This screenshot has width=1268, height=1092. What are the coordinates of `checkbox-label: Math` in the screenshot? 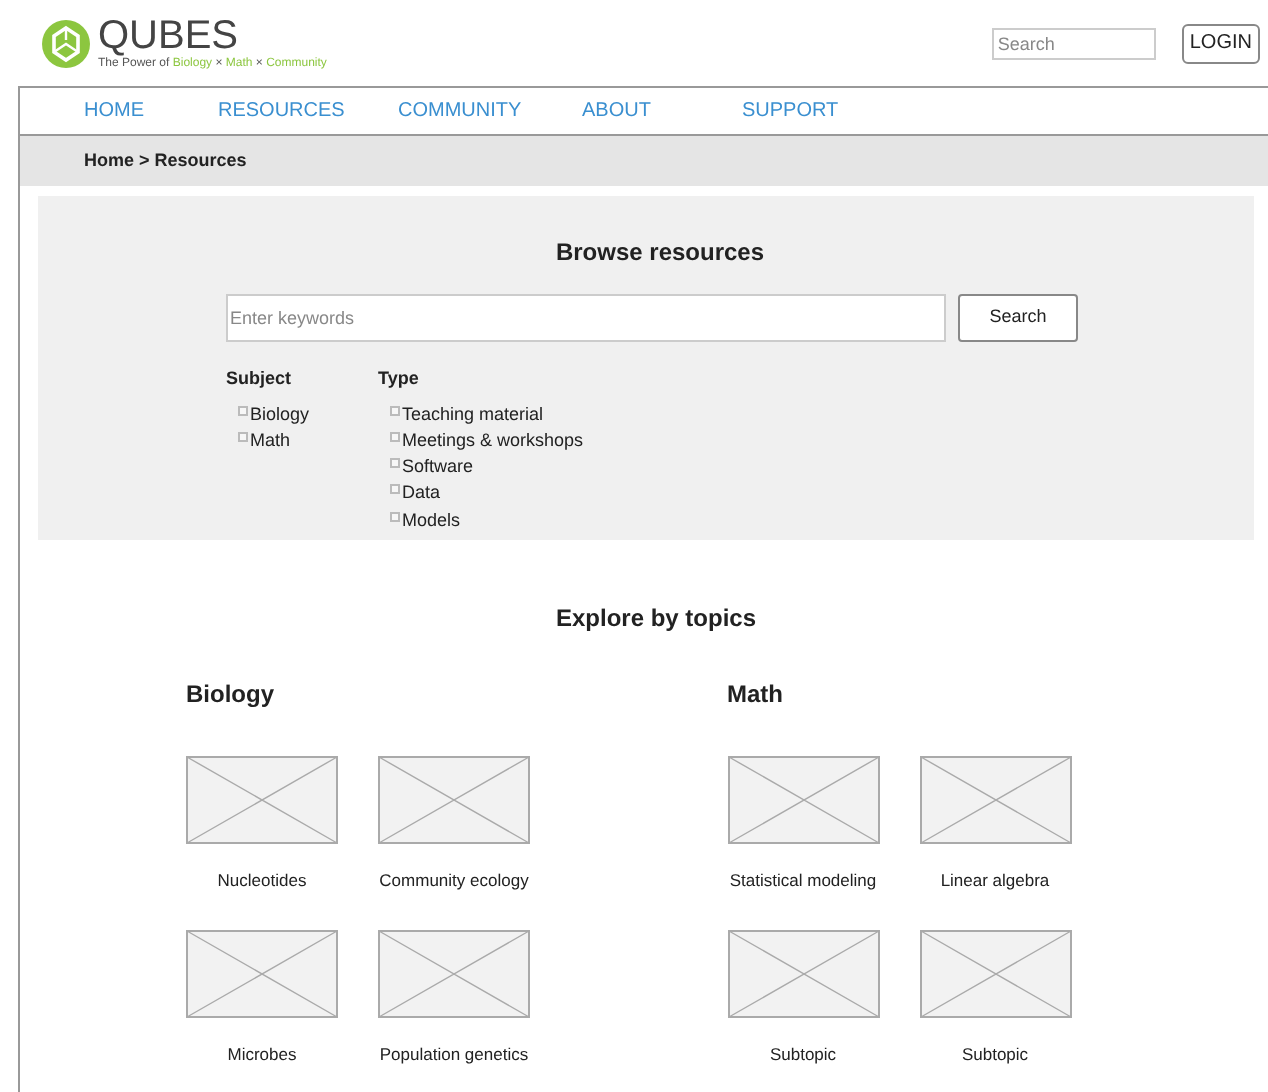 It's located at (270, 440).